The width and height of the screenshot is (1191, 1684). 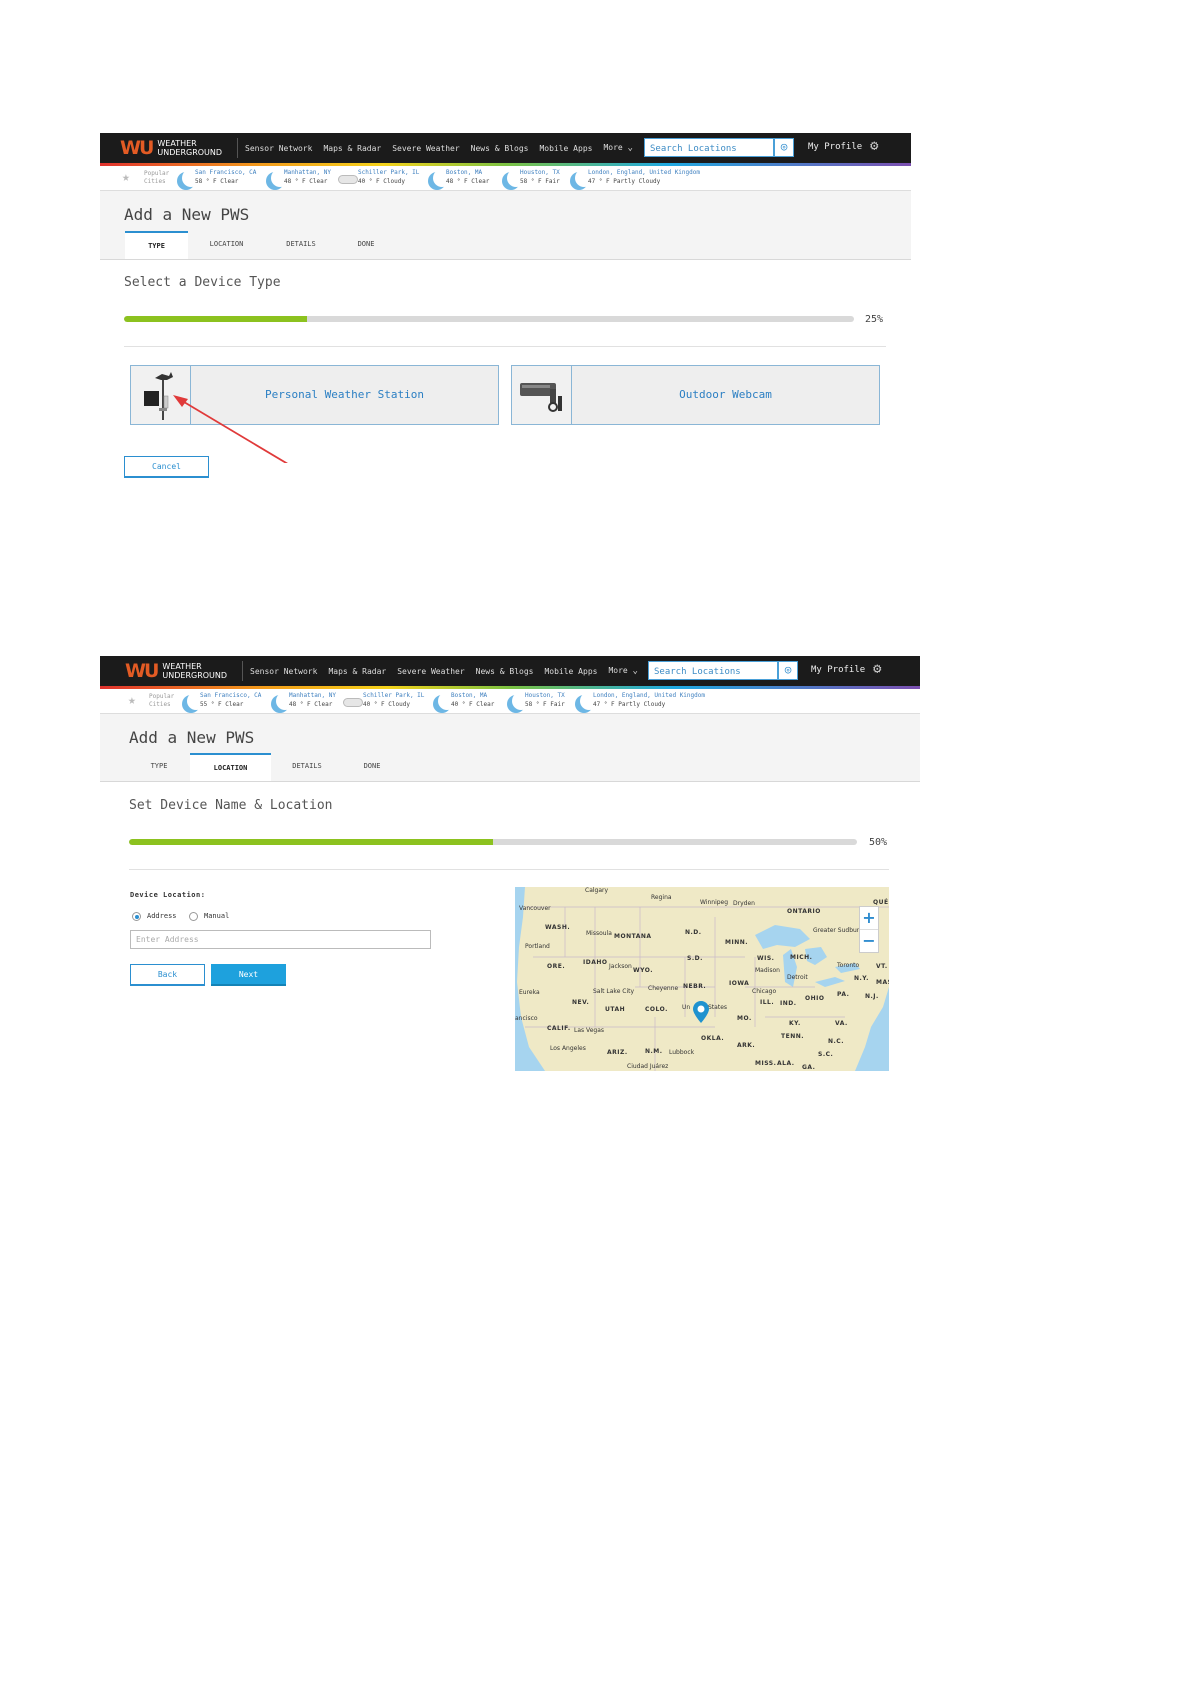 What do you see at coordinates (248, 975) in the screenshot?
I see `next-button: Next` at bounding box center [248, 975].